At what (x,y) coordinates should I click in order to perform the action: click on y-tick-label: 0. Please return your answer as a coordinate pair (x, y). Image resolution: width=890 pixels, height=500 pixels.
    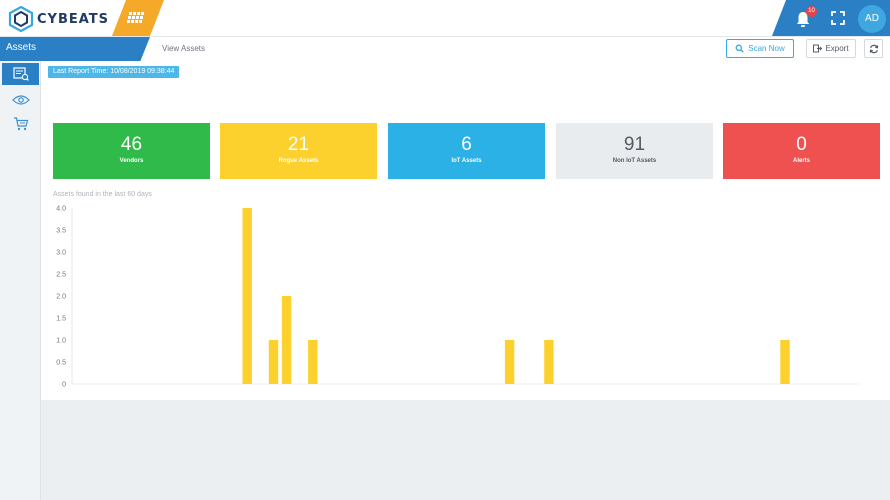
    Looking at the image, I should click on (64, 385).